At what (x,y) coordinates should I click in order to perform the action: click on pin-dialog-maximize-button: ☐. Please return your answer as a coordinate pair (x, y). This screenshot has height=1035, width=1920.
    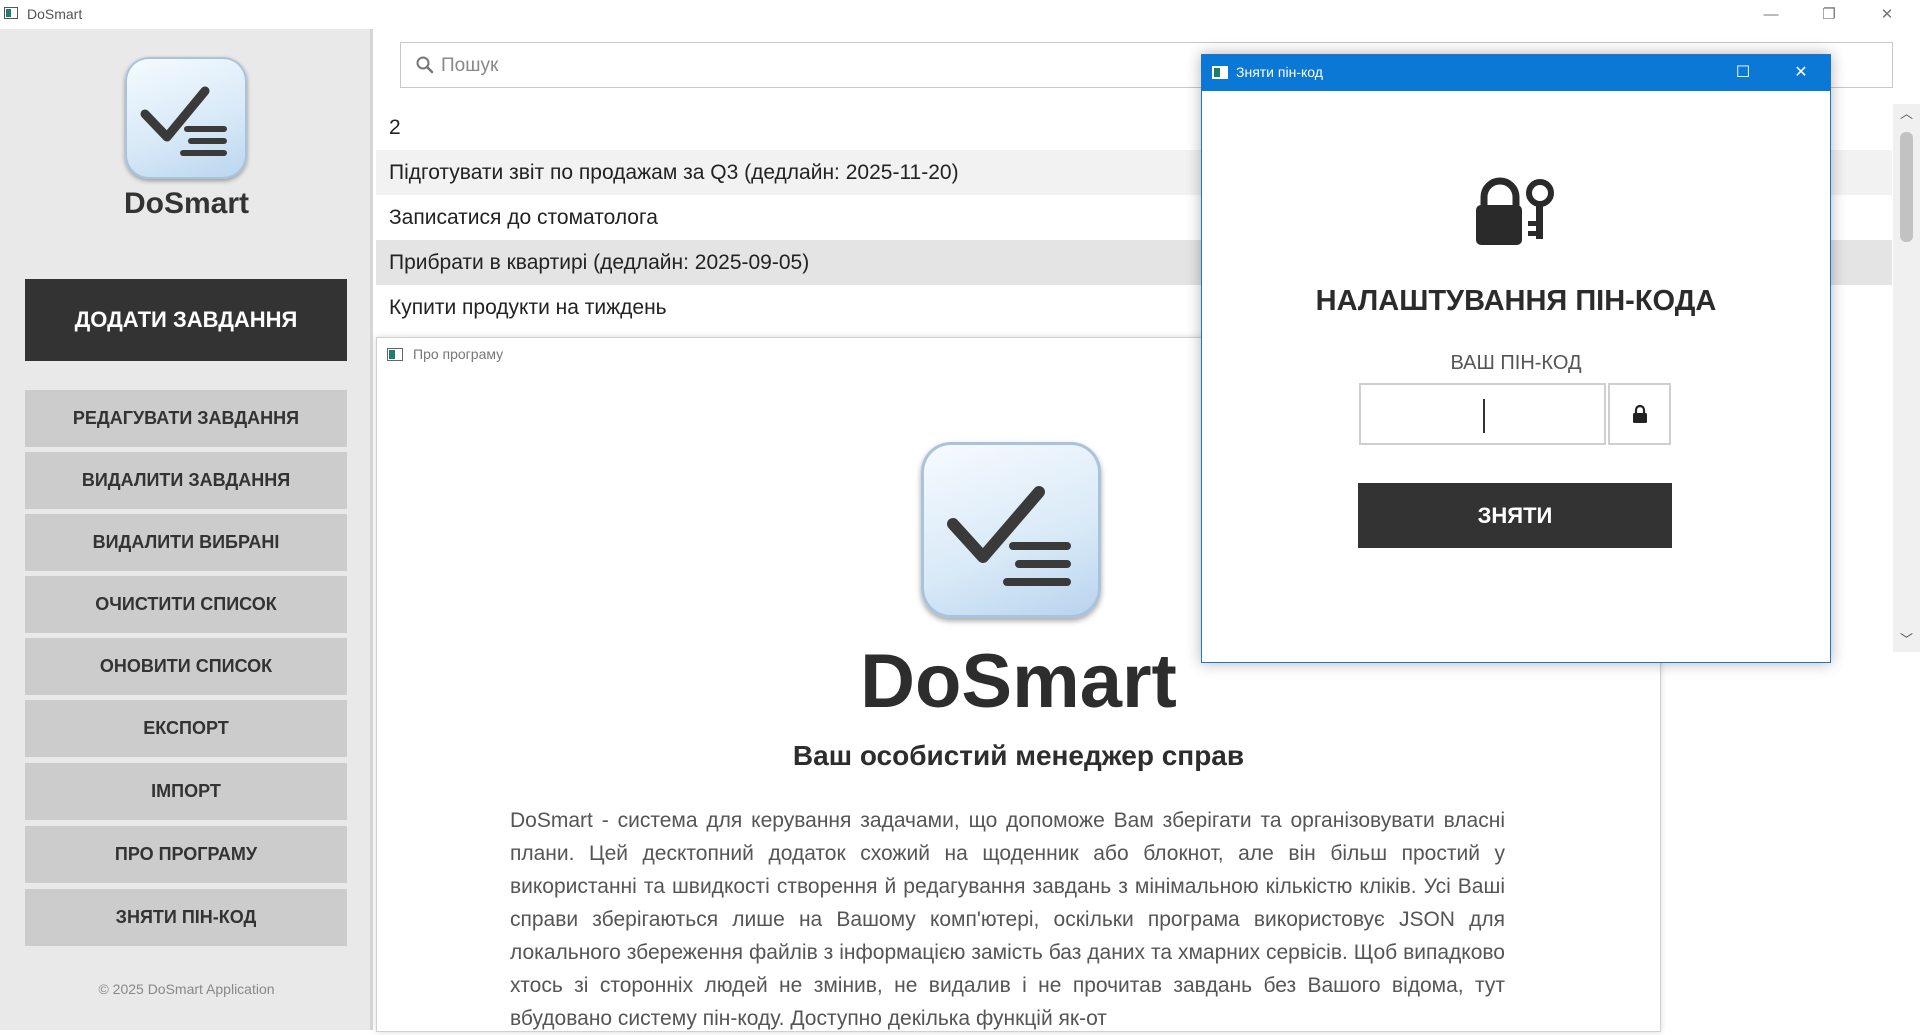
    Looking at the image, I should click on (1743, 73).